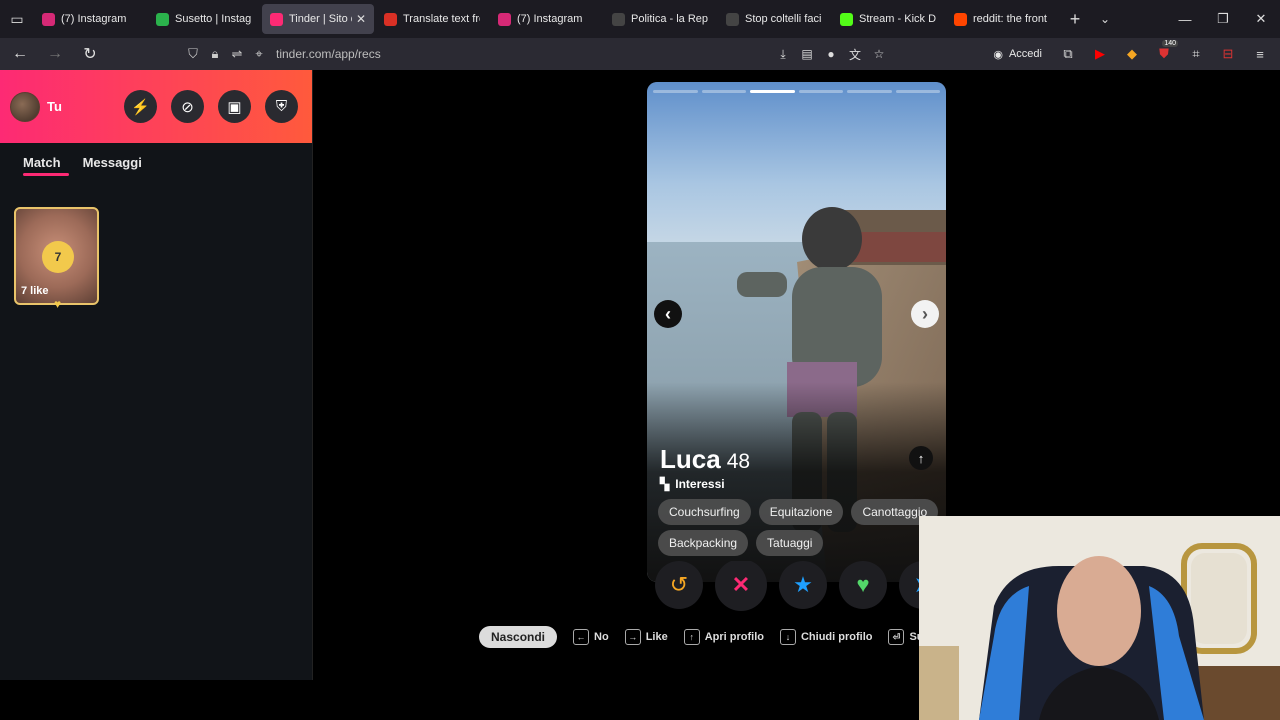 This screenshot has width=1280, height=720. I want to click on bookmark-star-icon: ☆, so click(879, 54).